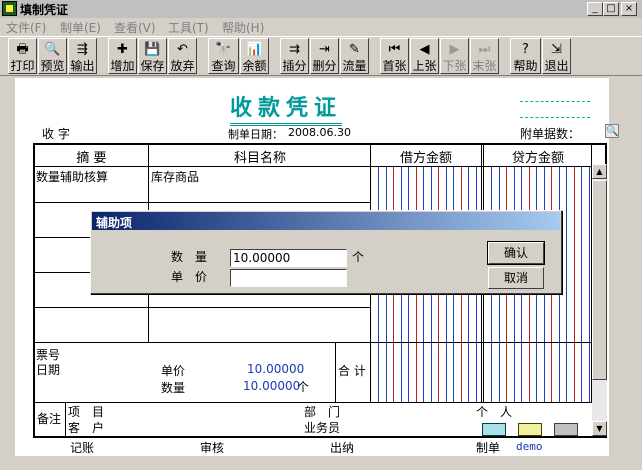  I want to click on menu-tools: 工具(T), so click(188, 27).